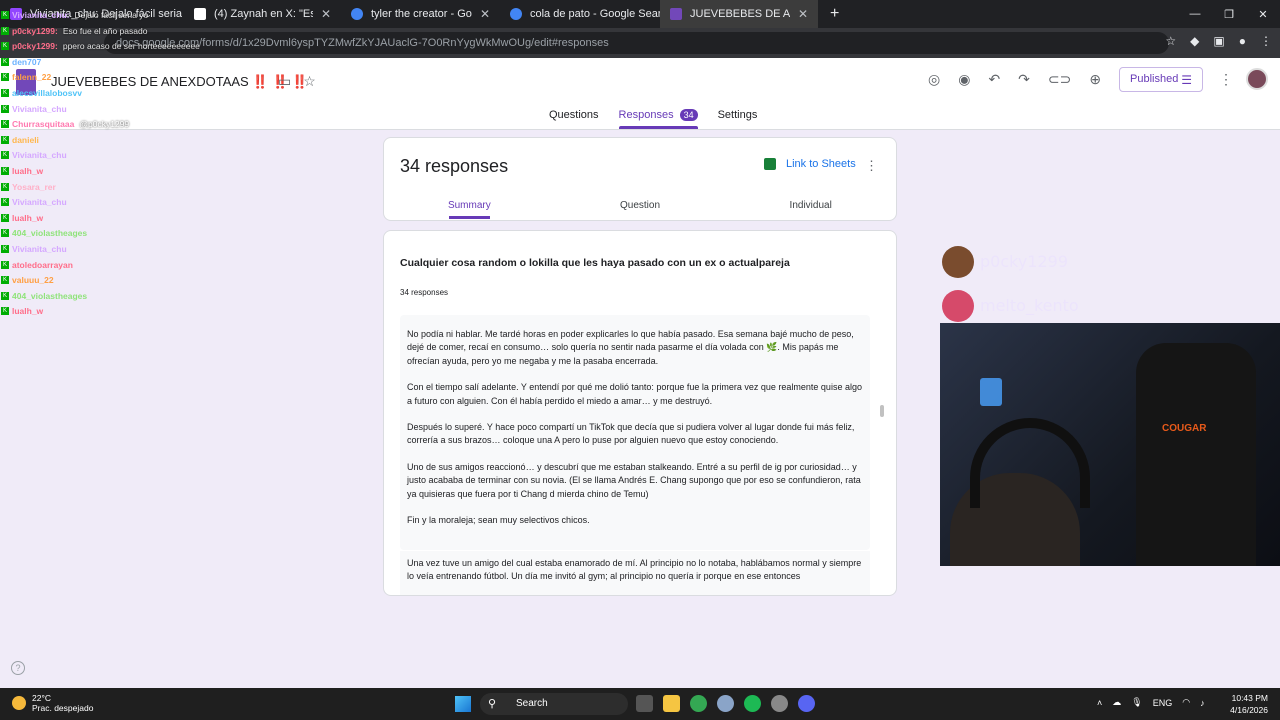  I want to click on form-title: JUEVEBEBES DE ANEXDOTAAS ‼️ ‼️ ‼️, so click(179, 82).